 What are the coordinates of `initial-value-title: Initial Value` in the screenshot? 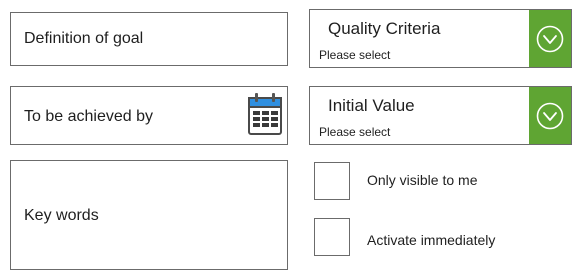 It's located at (371, 105).